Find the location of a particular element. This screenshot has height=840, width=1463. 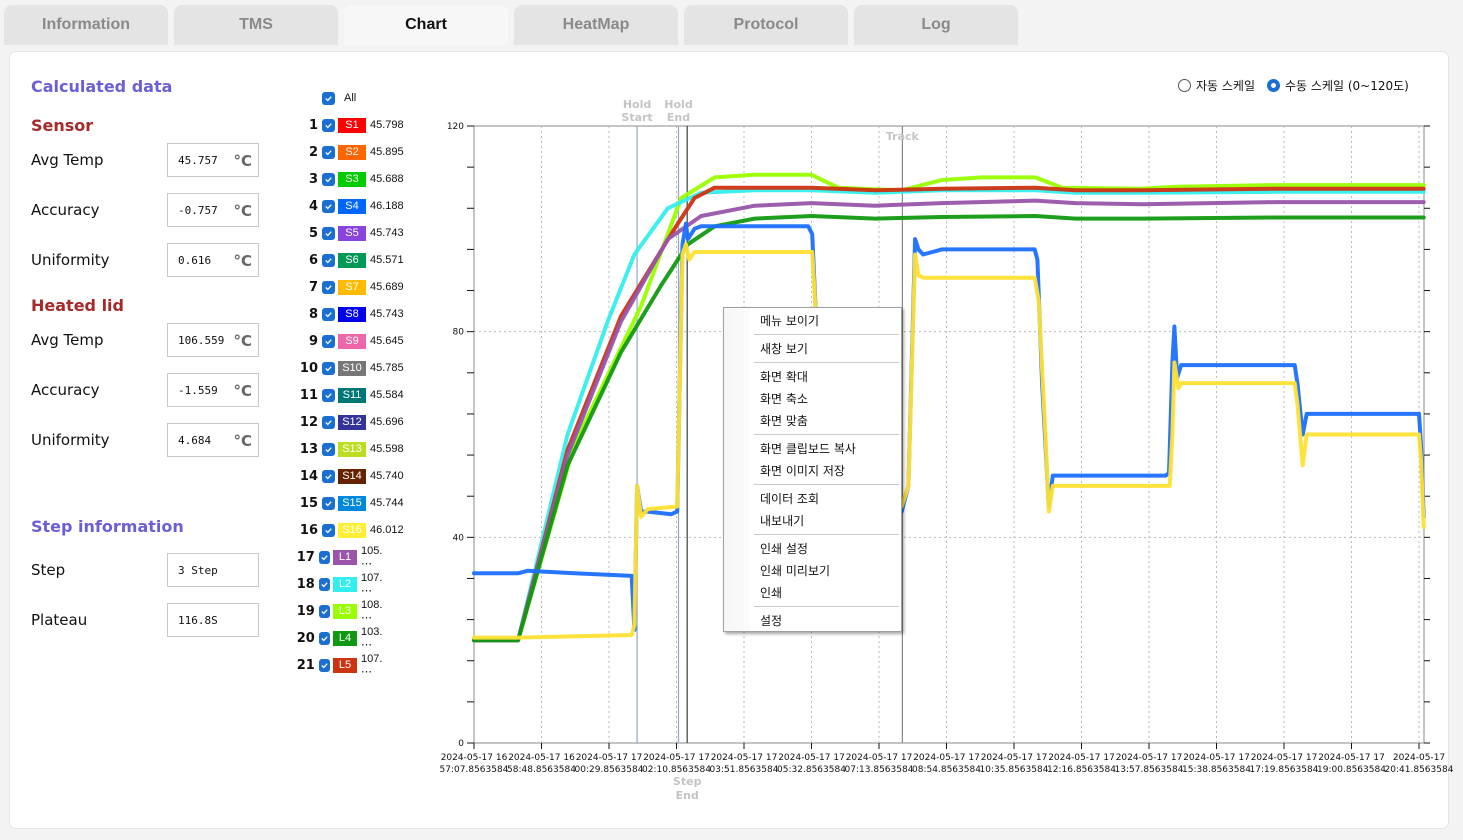

manual-scale-radio: 수동 스케일 (0~120도) is located at coordinates (1338, 85).